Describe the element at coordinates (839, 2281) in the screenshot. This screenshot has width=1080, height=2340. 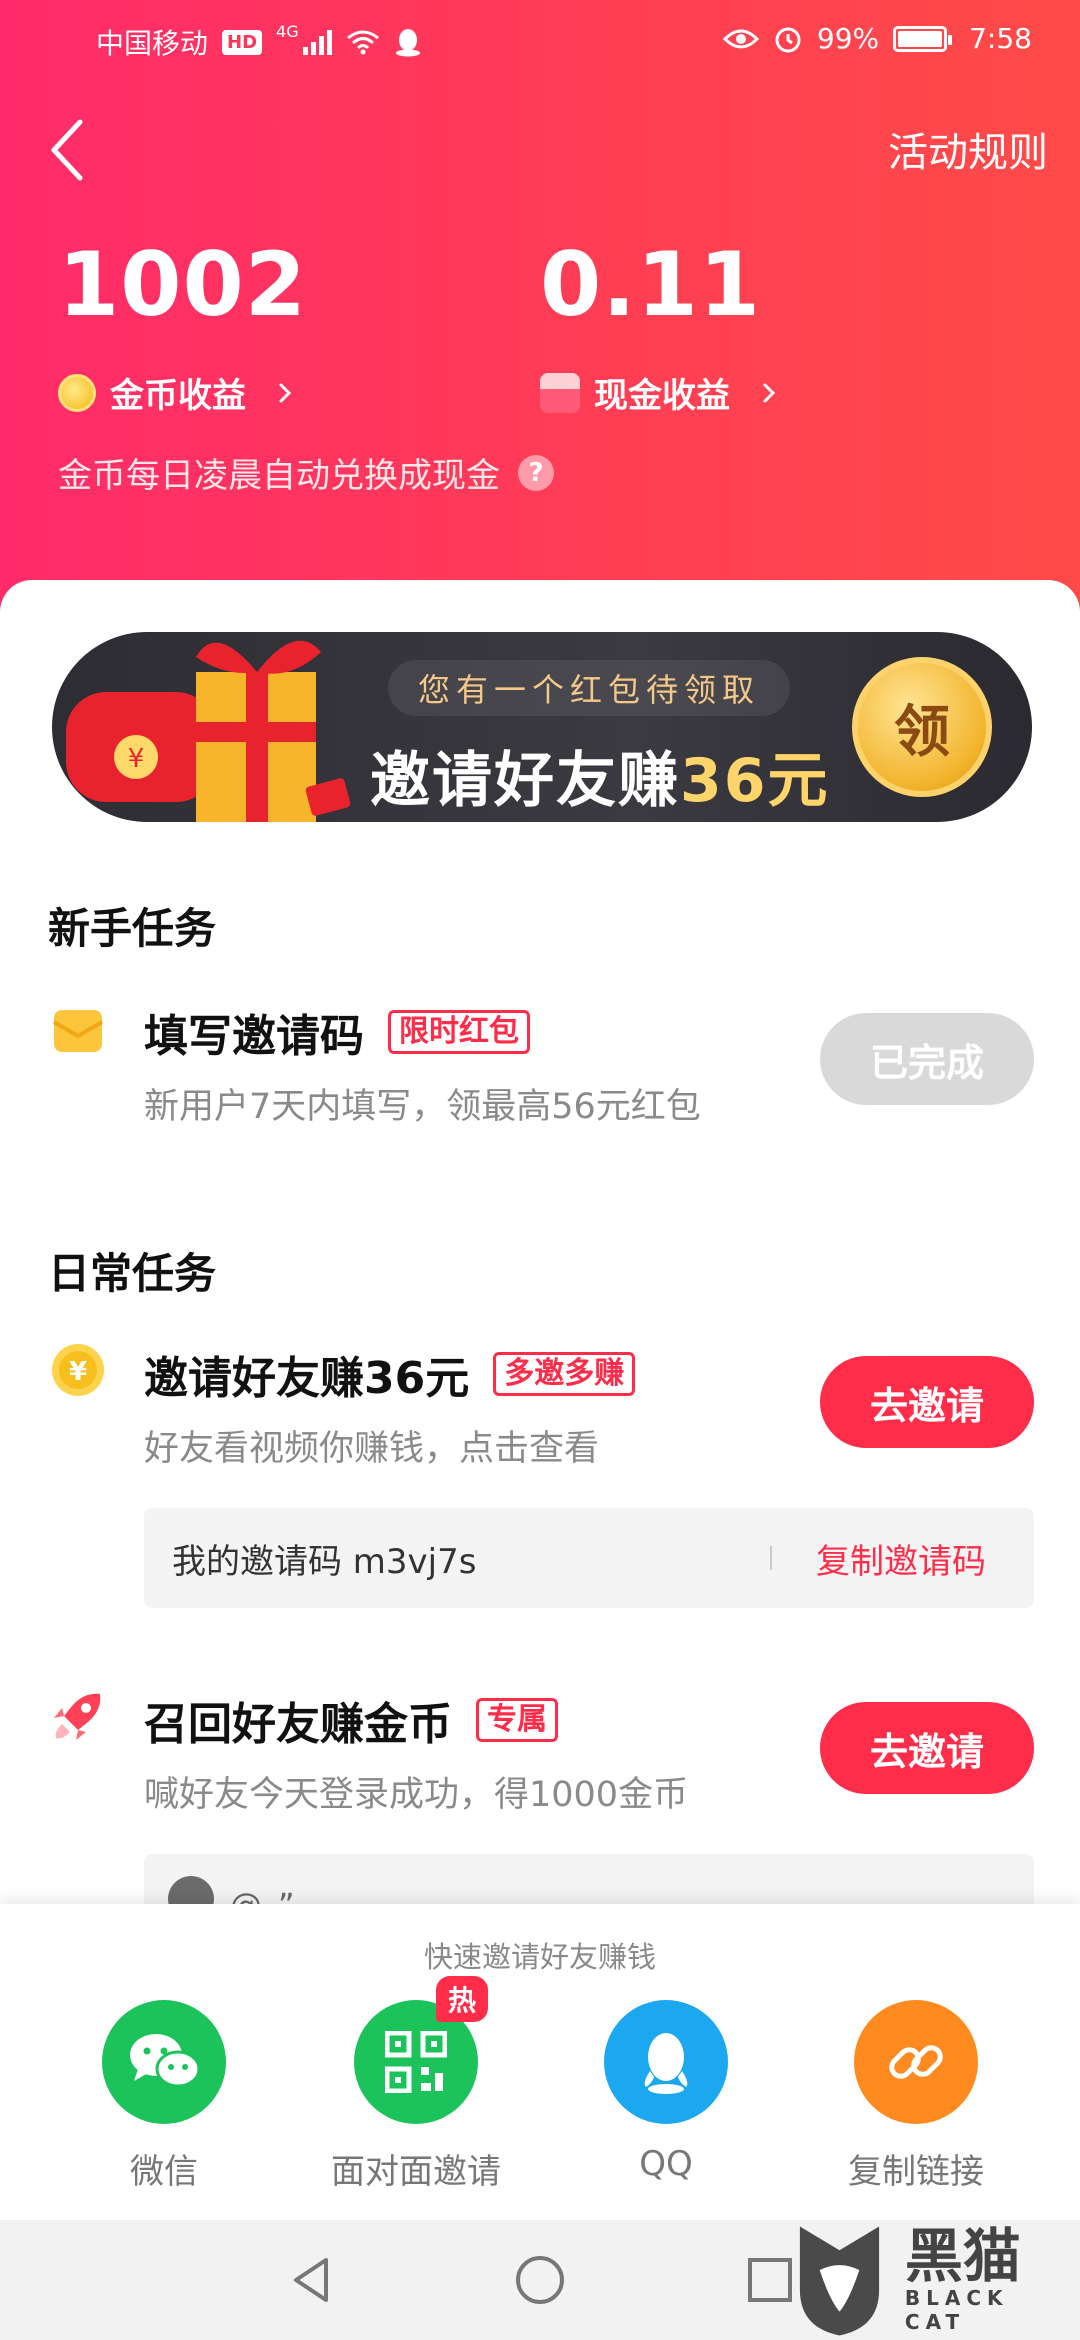
I see `black-cat-logo-icon` at that location.